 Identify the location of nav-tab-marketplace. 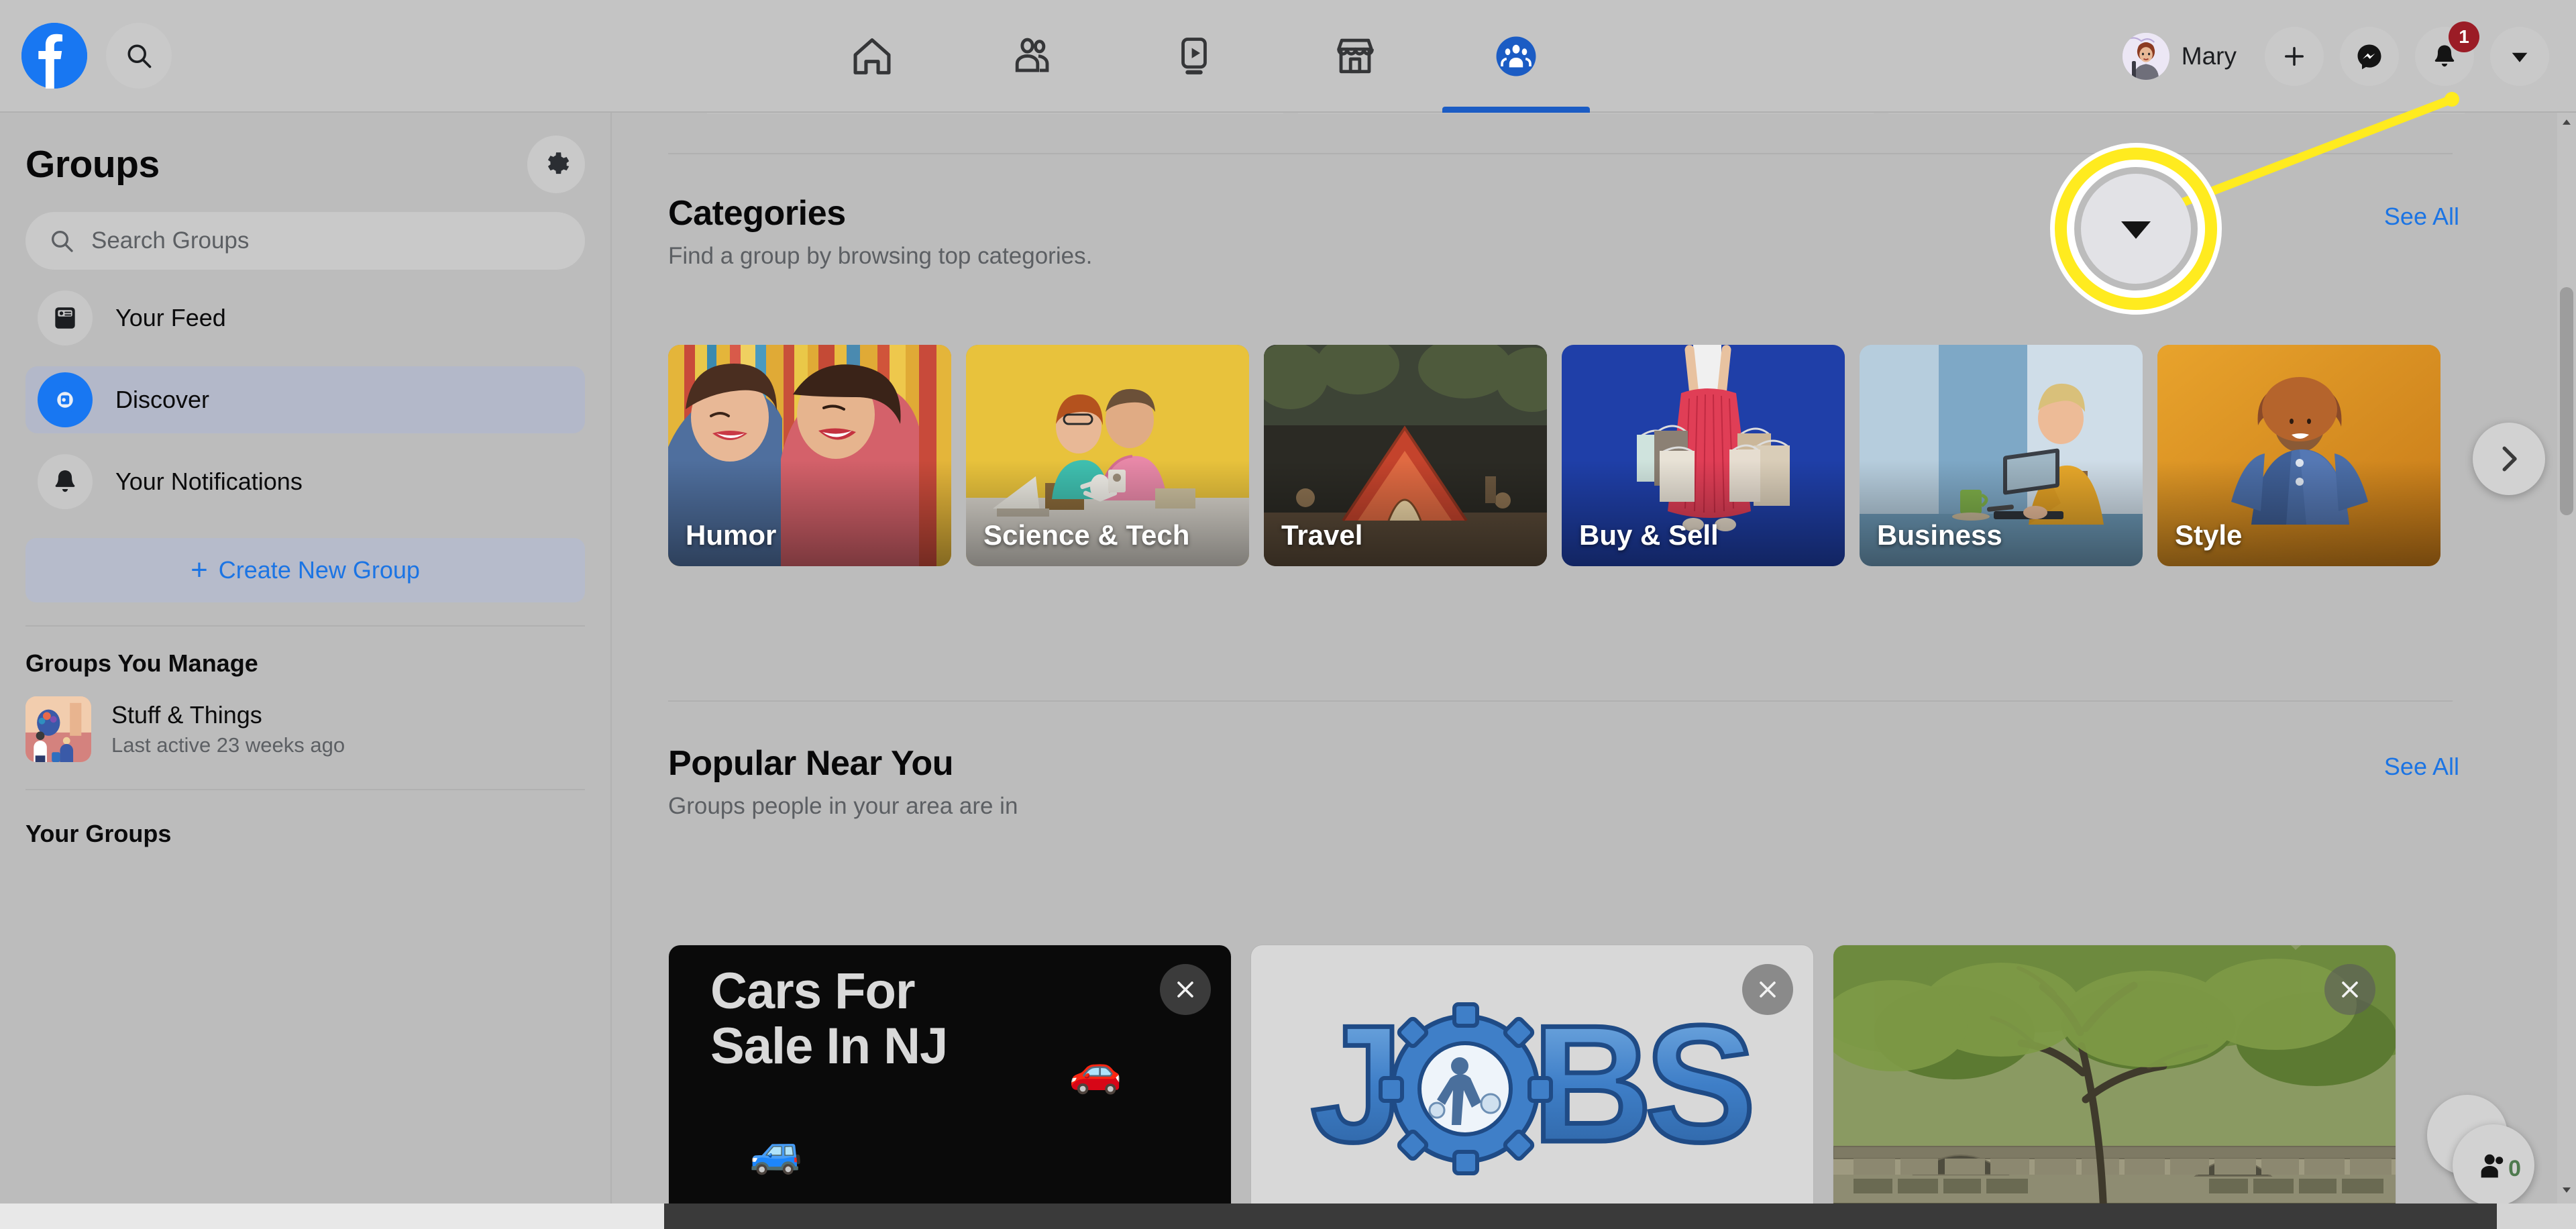
(1355, 56).